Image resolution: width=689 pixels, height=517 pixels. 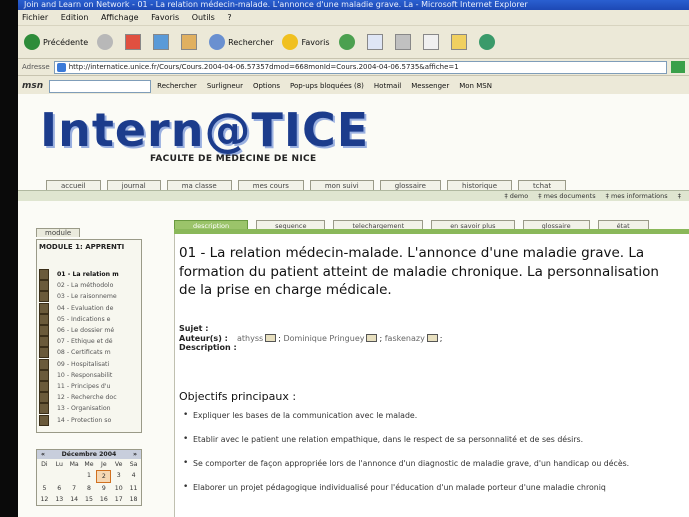 What do you see at coordinates (103, 488) in the screenshot?
I see `calendar-day: 9` at bounding box center [103, 488].